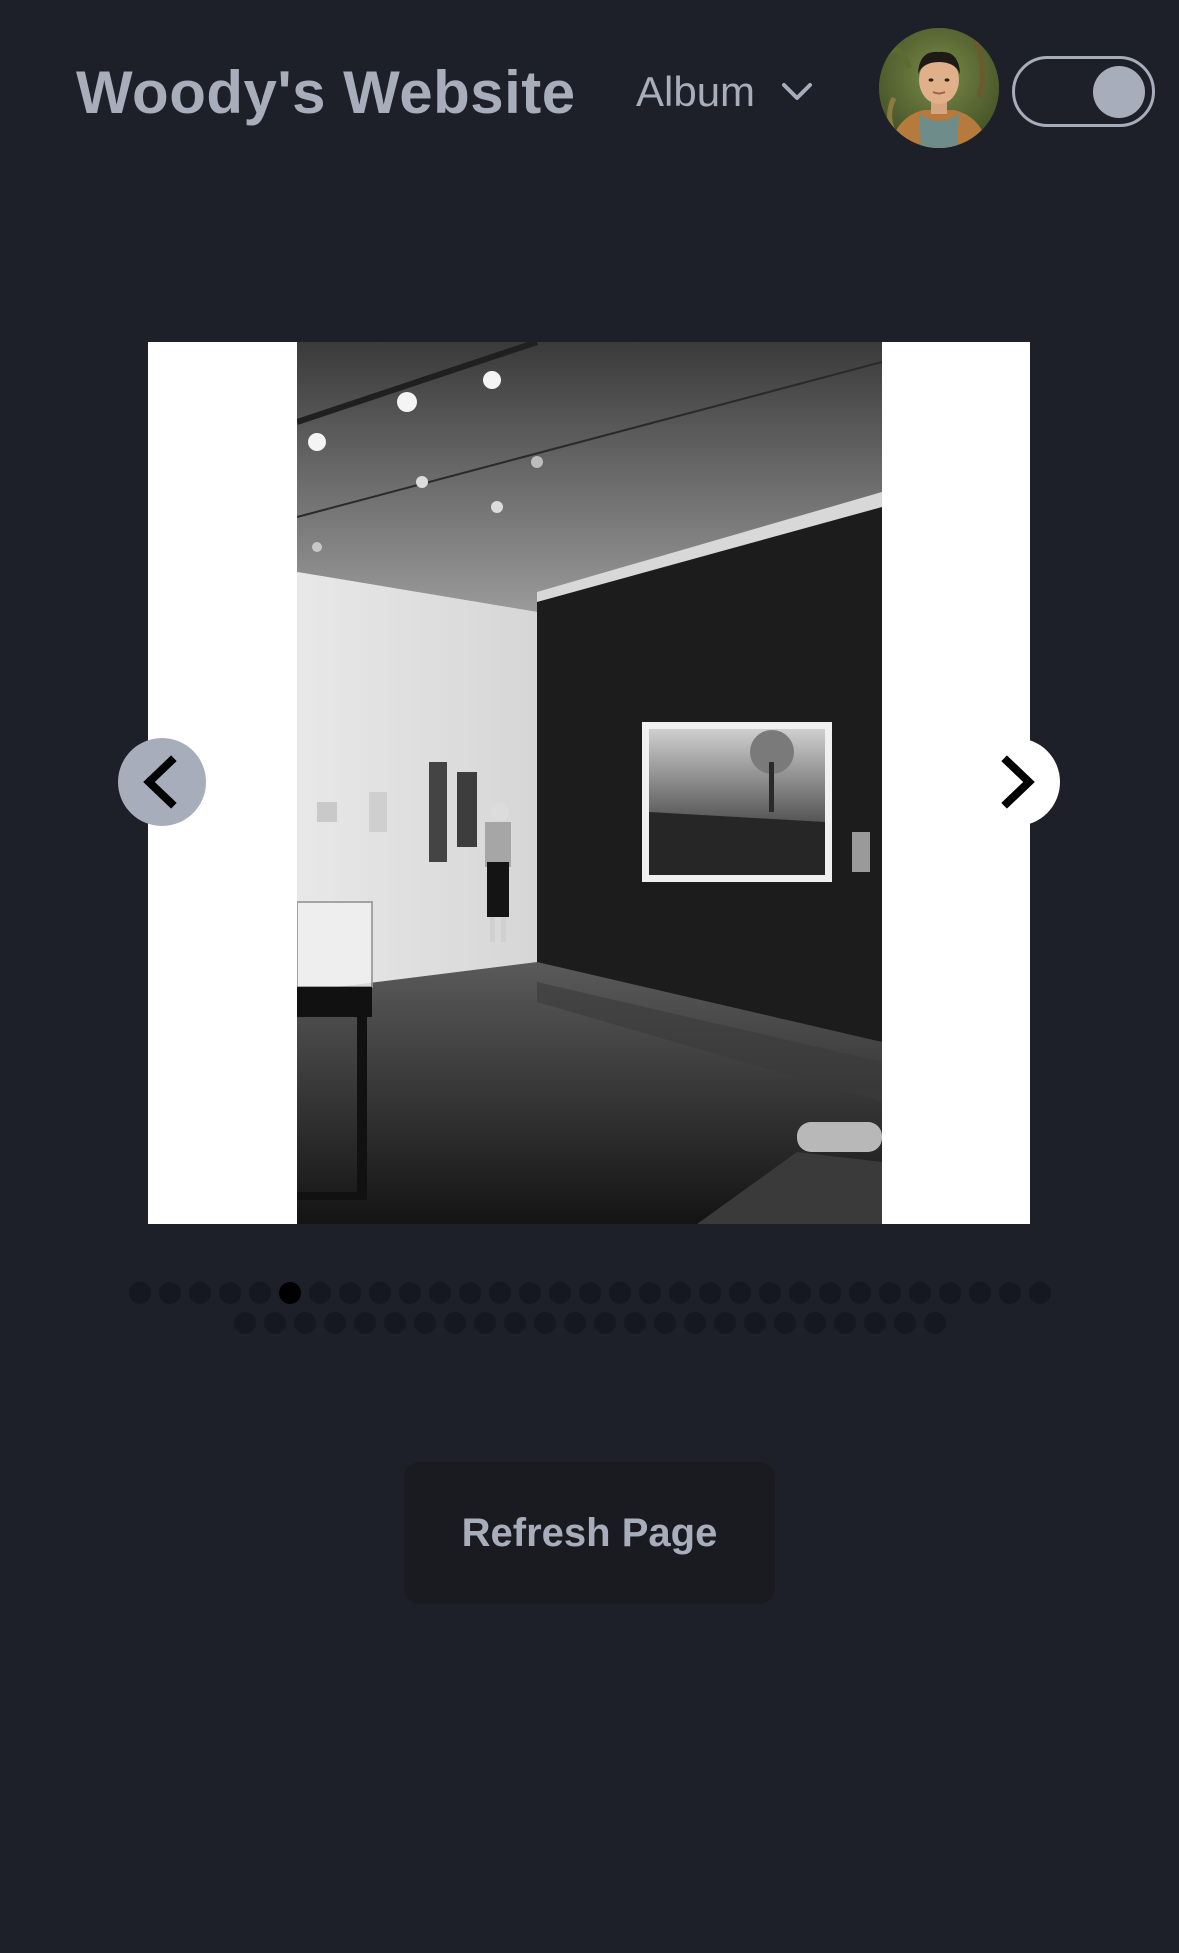 The image size is (1179, 1953). I want to click on pagination-dot-active, so click(290, 1293).